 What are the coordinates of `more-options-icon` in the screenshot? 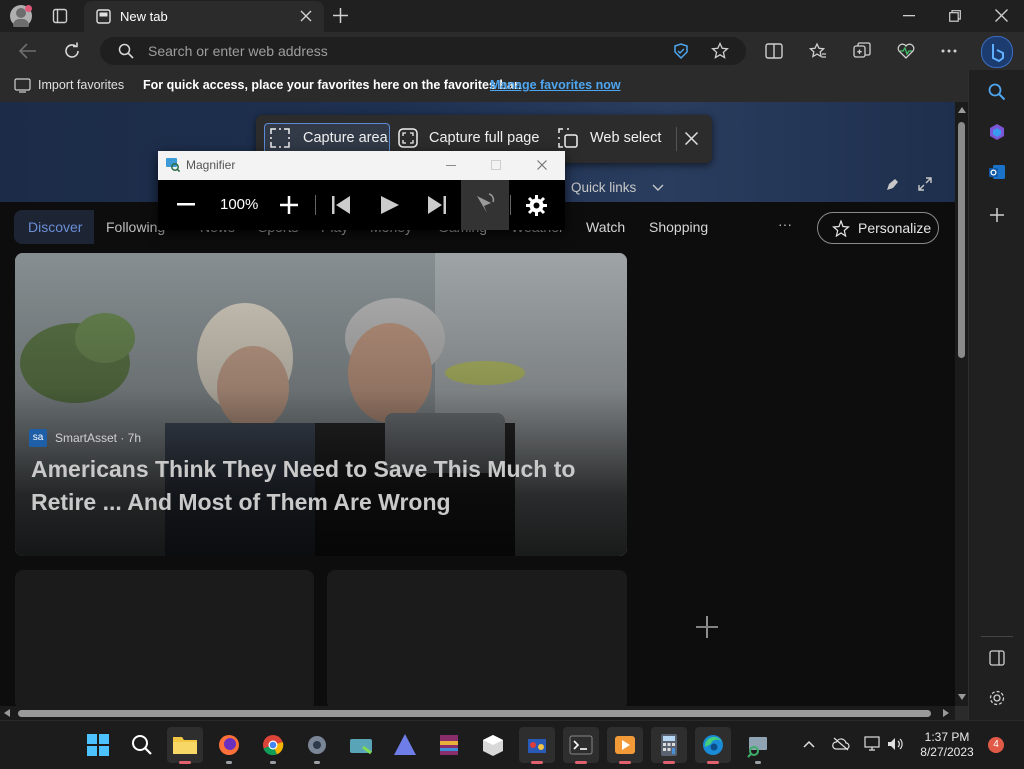 It's located at (949, 51).